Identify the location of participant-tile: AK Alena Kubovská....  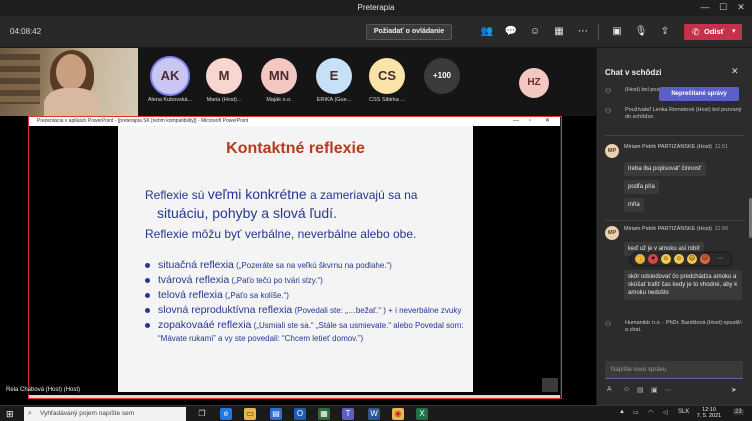
(170, 80).